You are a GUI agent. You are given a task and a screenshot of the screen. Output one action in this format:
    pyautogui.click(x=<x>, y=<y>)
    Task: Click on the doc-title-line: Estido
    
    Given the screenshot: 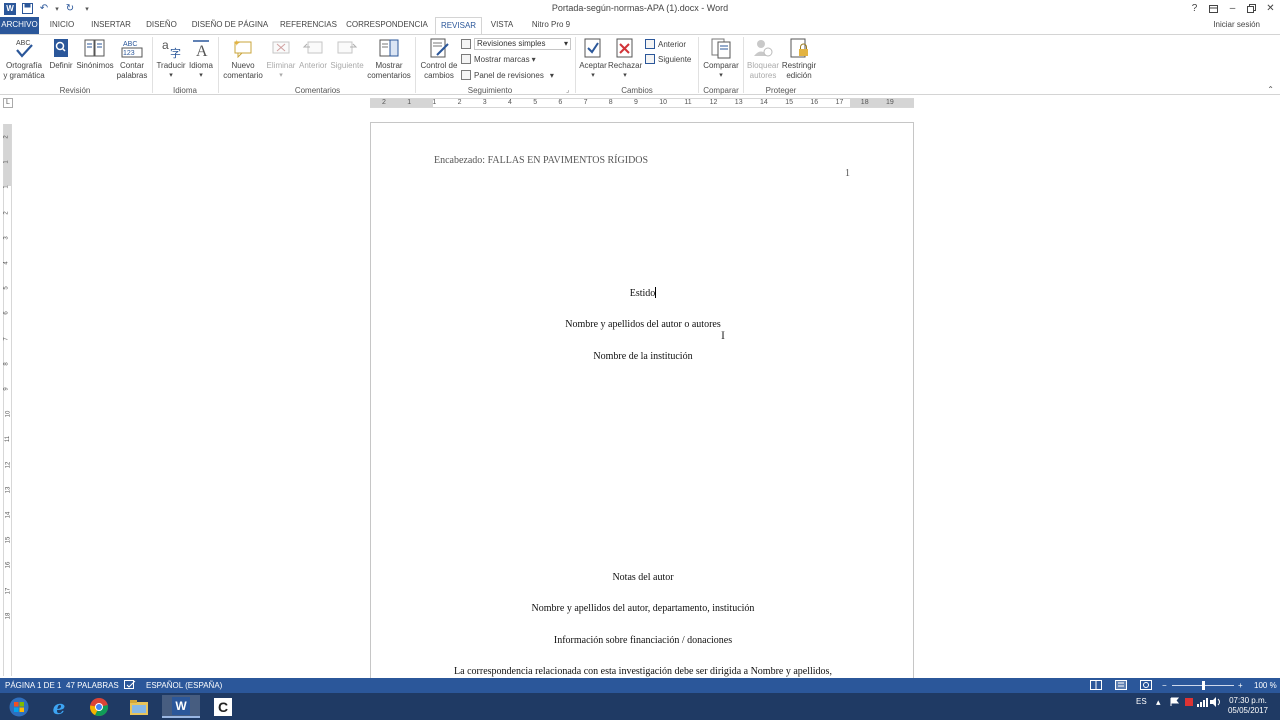 What is the action you would take?
    pyautogui.click(x=643, y=293)
    